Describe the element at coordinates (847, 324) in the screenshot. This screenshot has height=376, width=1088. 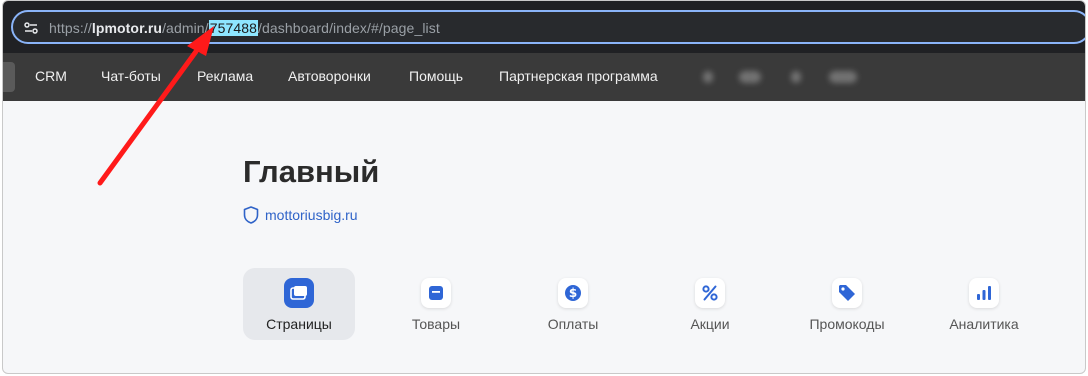
I see `tab-label: Промокоды` at that location.